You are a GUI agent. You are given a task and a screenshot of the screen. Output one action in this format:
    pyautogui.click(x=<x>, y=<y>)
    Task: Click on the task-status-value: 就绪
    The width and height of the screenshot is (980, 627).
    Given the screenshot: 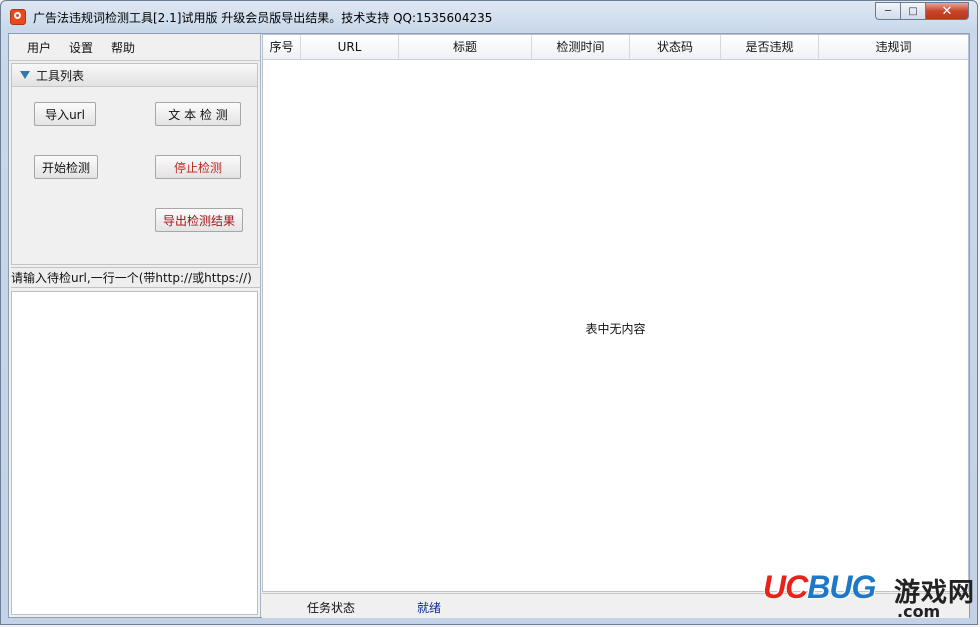 What is the action you would take?
    pyautogui.click(x=429, y=608)
    